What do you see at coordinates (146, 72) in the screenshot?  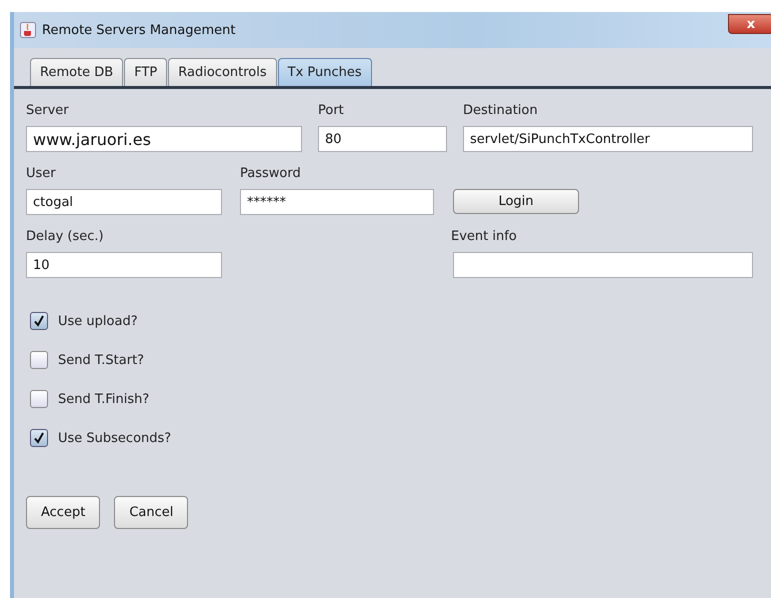 I see `tab: FTP` at bounding box center [146, 72].